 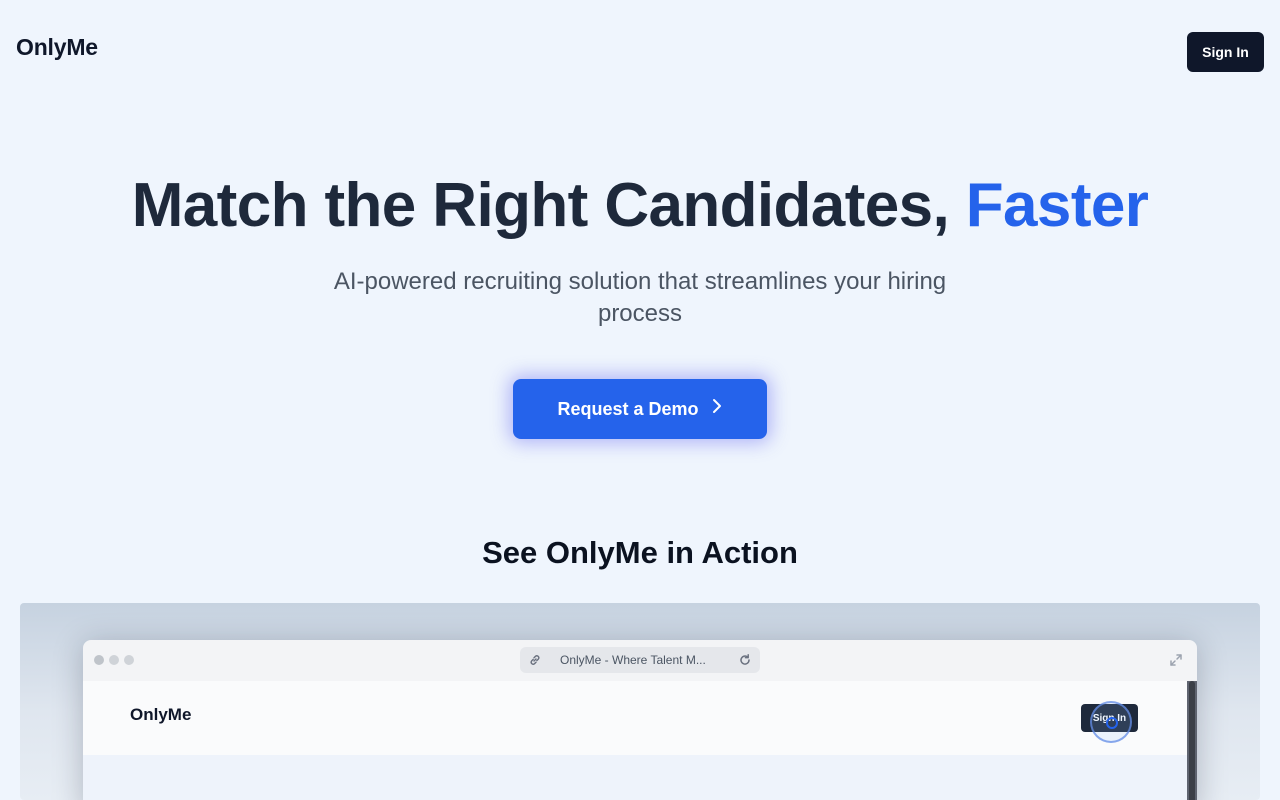 What do you see at coordinates (1225, 52) in the screenshot?
I see `sign-in-button: Sign In` at bounding box center [1225, 52].